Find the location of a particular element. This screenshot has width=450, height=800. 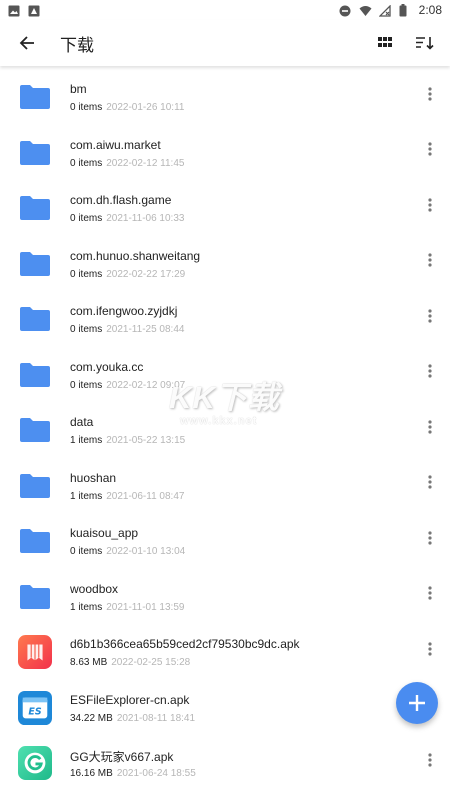

modified-date: 2021-08-11 18:41 is located at coordinates (156, 718).